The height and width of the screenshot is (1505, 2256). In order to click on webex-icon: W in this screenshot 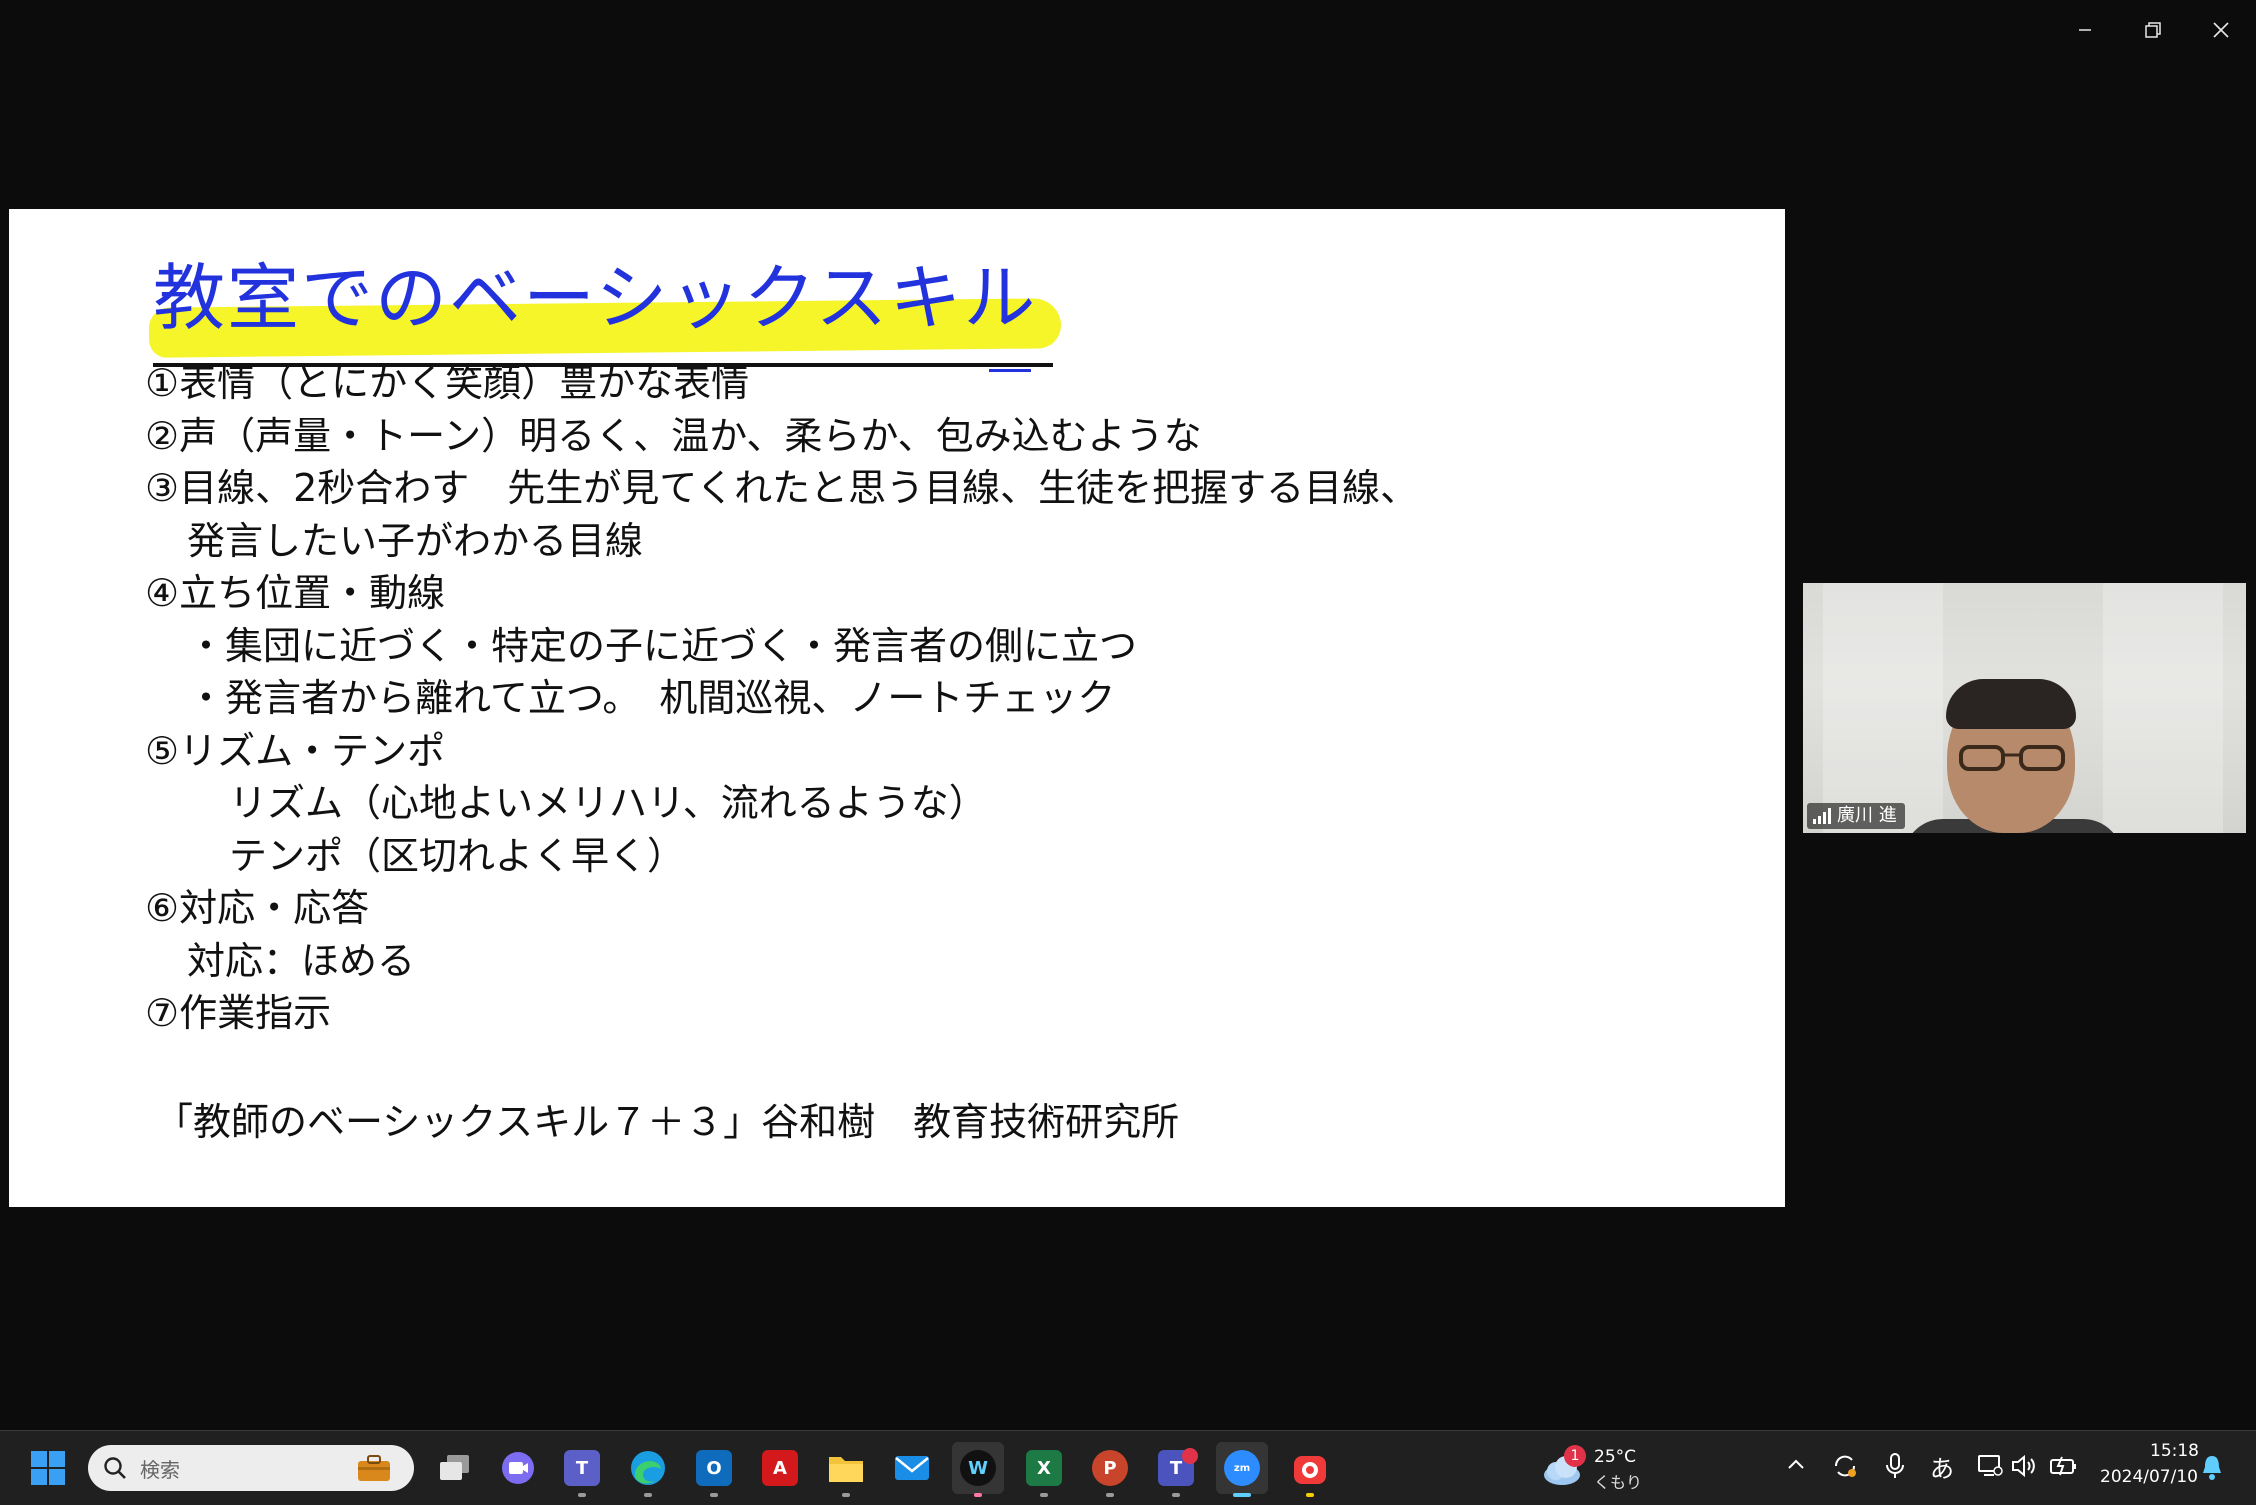, I will do `click(978, 1468)`.